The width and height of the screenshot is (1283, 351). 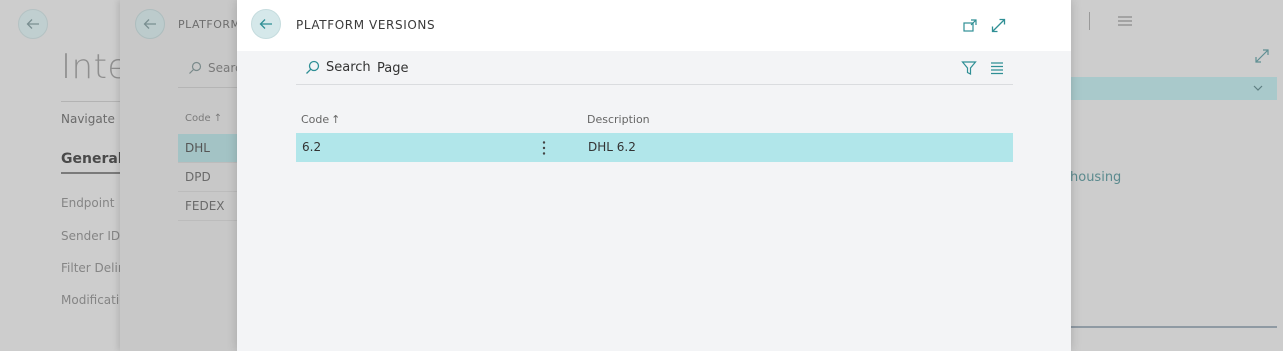 I want to click on platform-back-button, so click(x=150, y=24).